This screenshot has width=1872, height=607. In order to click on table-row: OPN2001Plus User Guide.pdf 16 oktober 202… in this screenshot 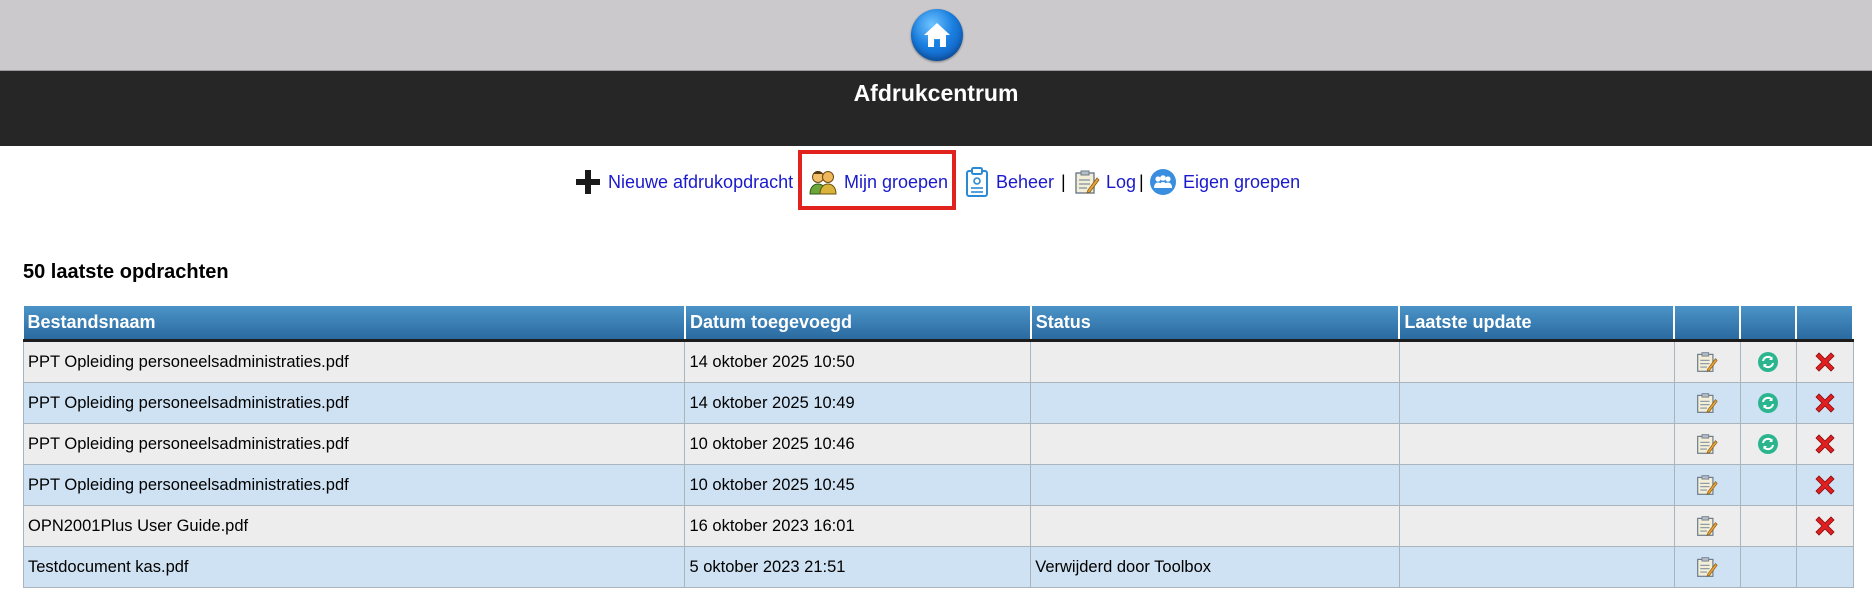, I will do `click(938, 526)`.